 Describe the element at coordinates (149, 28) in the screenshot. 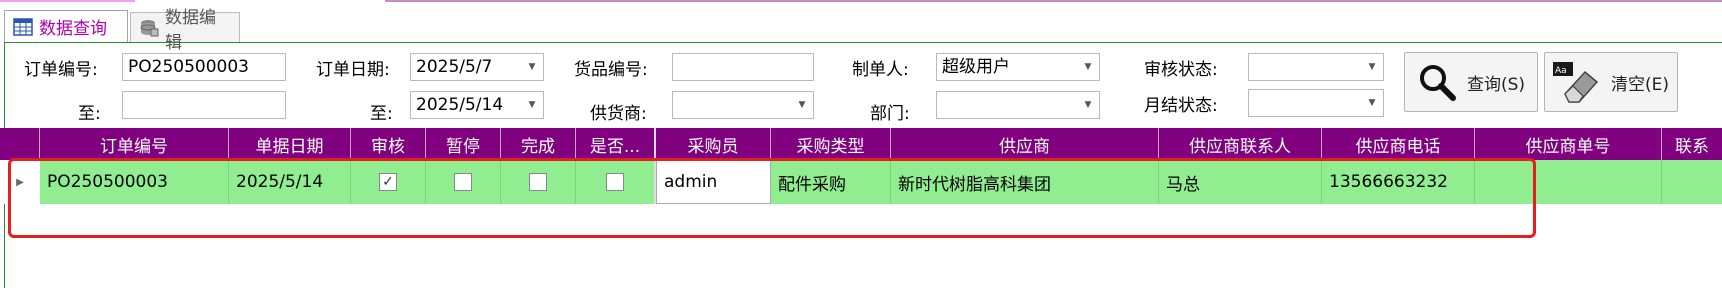

I see `database-icon` at that location.